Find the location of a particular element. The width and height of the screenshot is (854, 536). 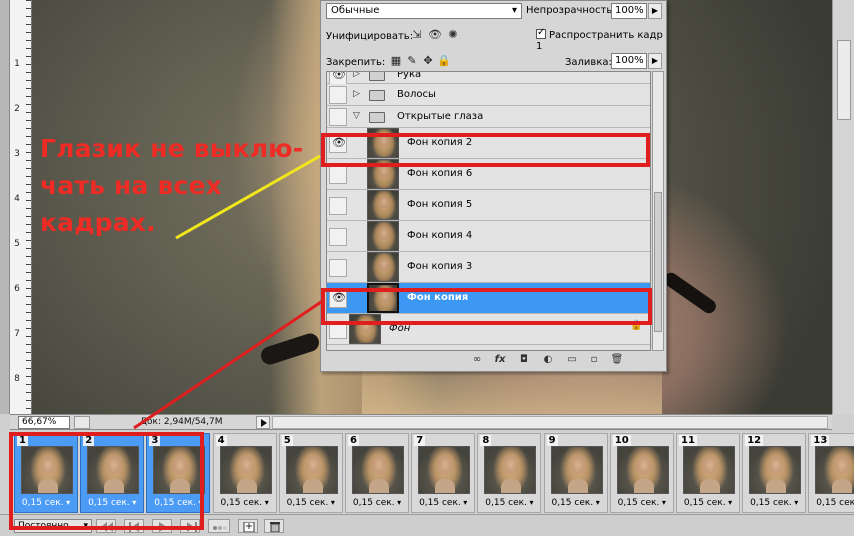

fill-slider-arrow-icon: ▶ is located at coordinates (655, 61).